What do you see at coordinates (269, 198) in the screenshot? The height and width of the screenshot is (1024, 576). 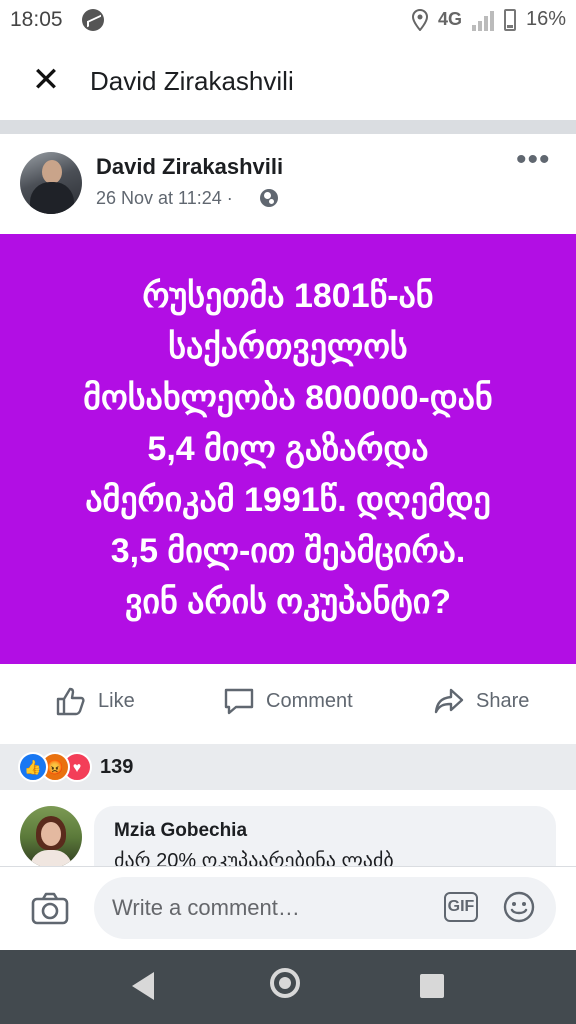 I see `globe-icon` at bounding box center [269, 198].